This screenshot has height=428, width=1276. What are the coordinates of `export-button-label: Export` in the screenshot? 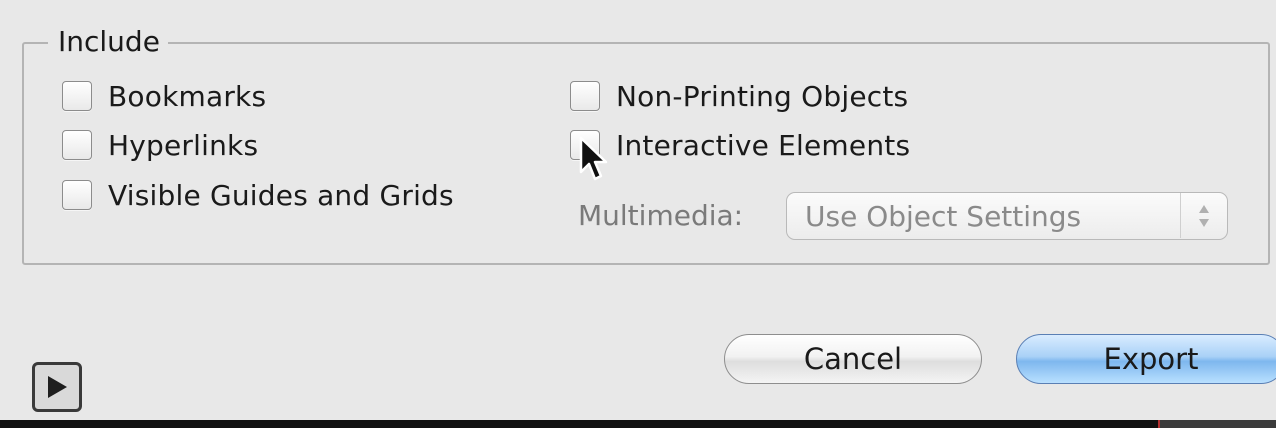 It's located at (1151, 359).